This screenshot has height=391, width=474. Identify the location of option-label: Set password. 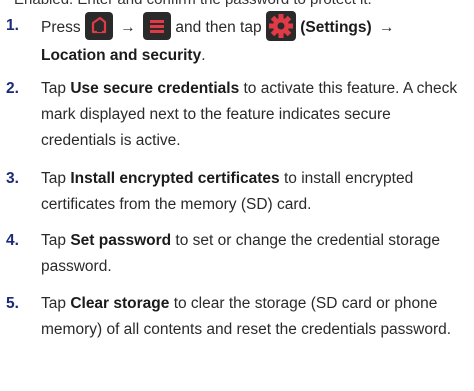
(121, 240).